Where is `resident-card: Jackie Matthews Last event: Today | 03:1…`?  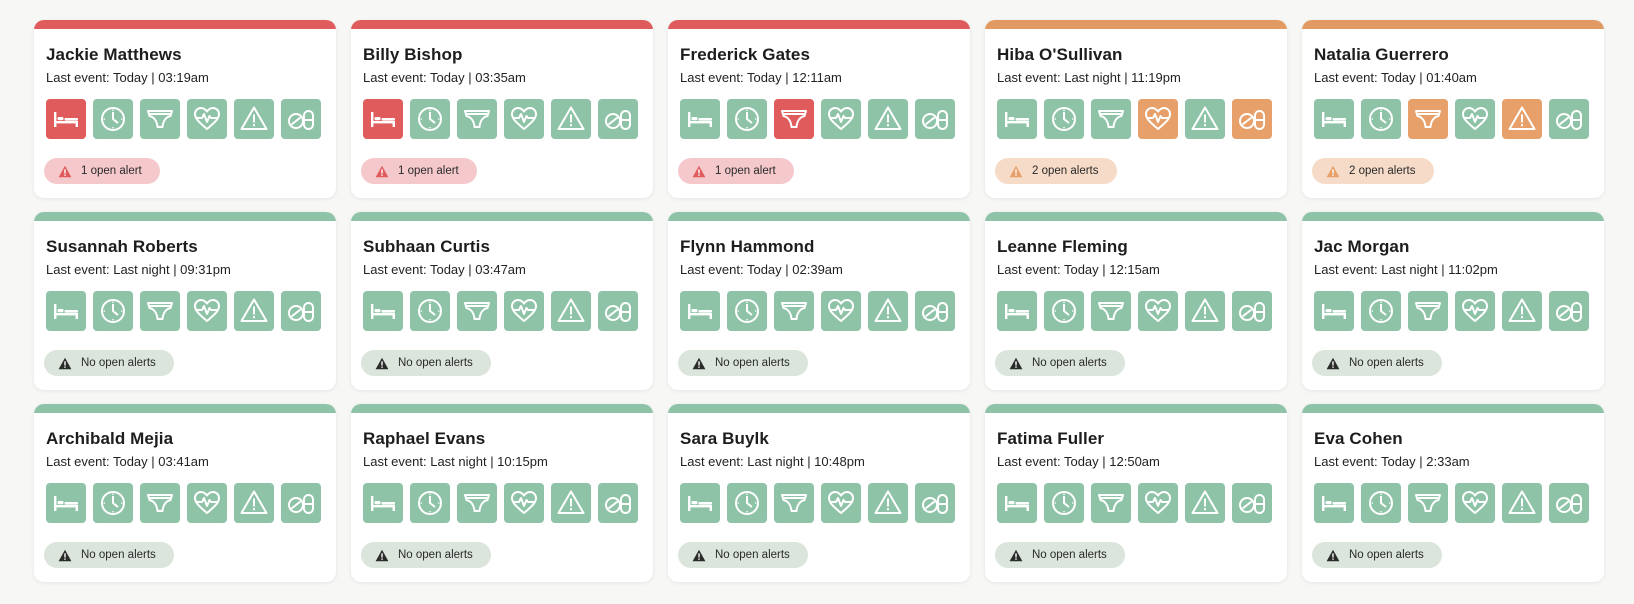
resident-card: Jackie Matthews Last event: Today | 03:1… is located at coordinates (185, 109).